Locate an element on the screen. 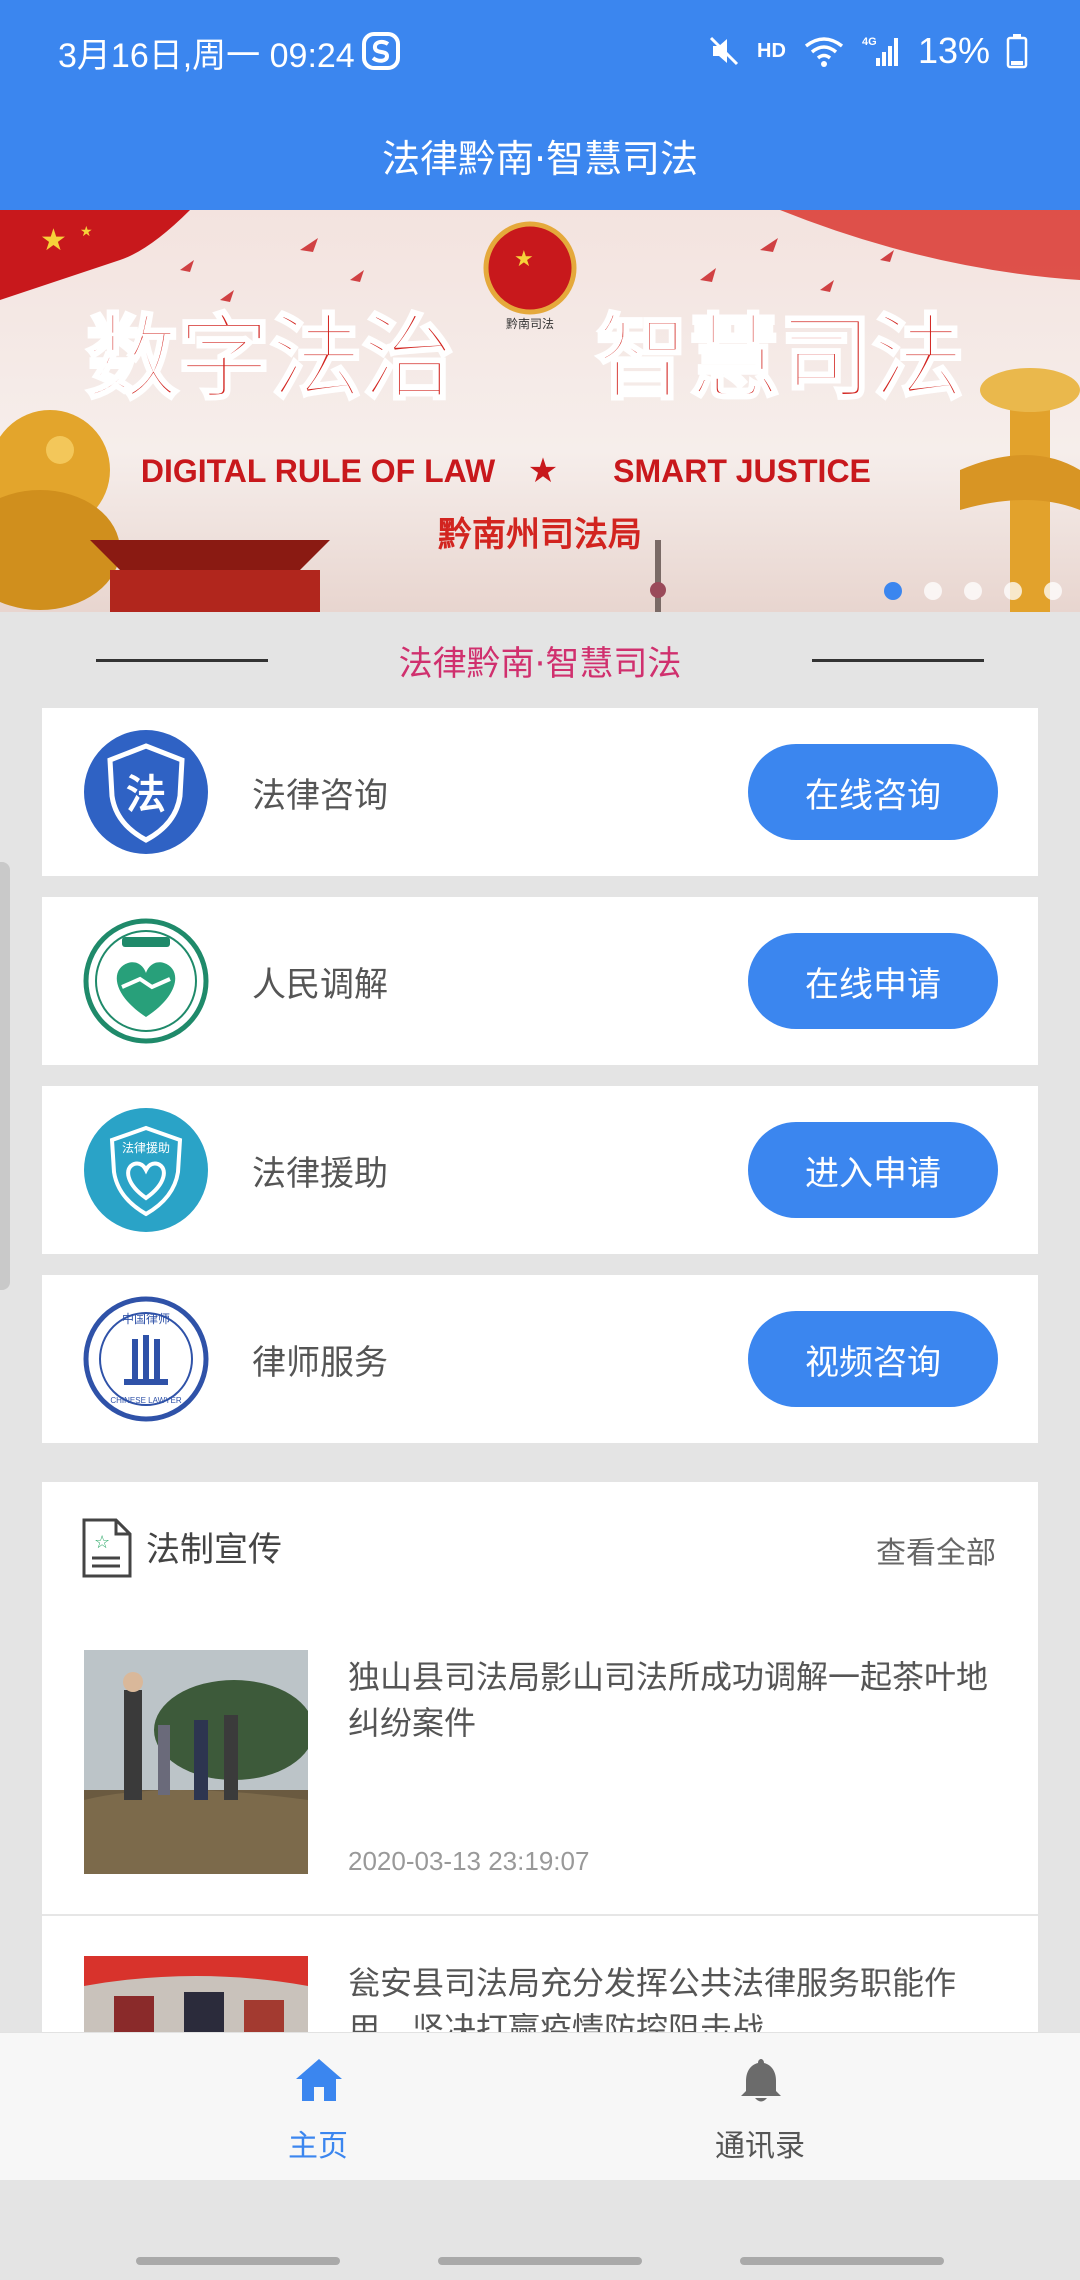  legal-aid-icon: 法律援助 is located at coordinates (146, 1170).